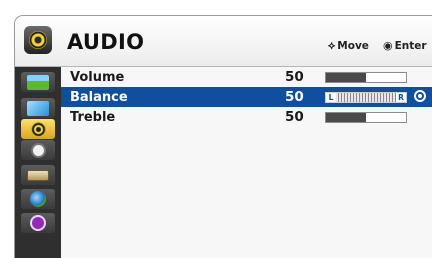  I want to click on sidebar-item-setup, so click(38, 175).